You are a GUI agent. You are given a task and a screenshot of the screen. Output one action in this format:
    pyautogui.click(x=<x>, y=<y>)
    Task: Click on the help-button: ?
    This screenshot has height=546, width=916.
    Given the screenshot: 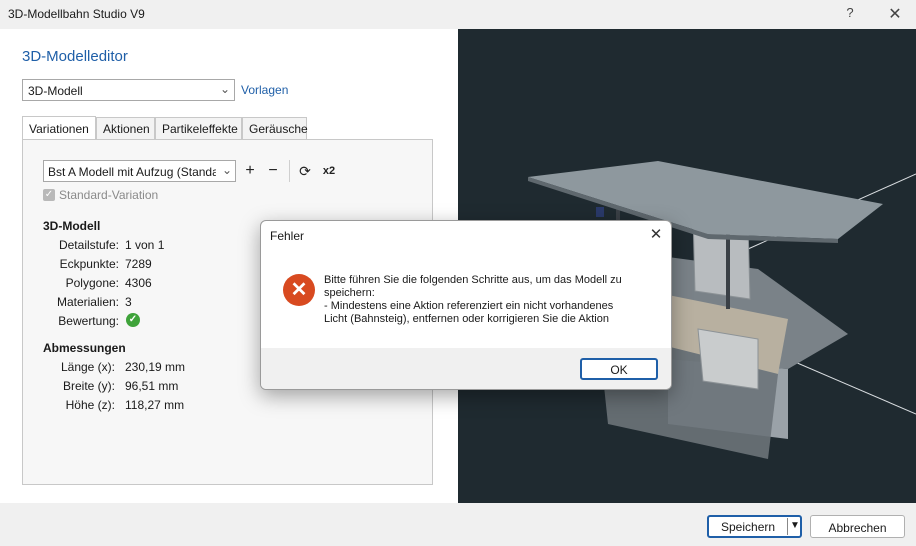 What is the action you would take?
    pyautogui.click(x=850, y=14)
    